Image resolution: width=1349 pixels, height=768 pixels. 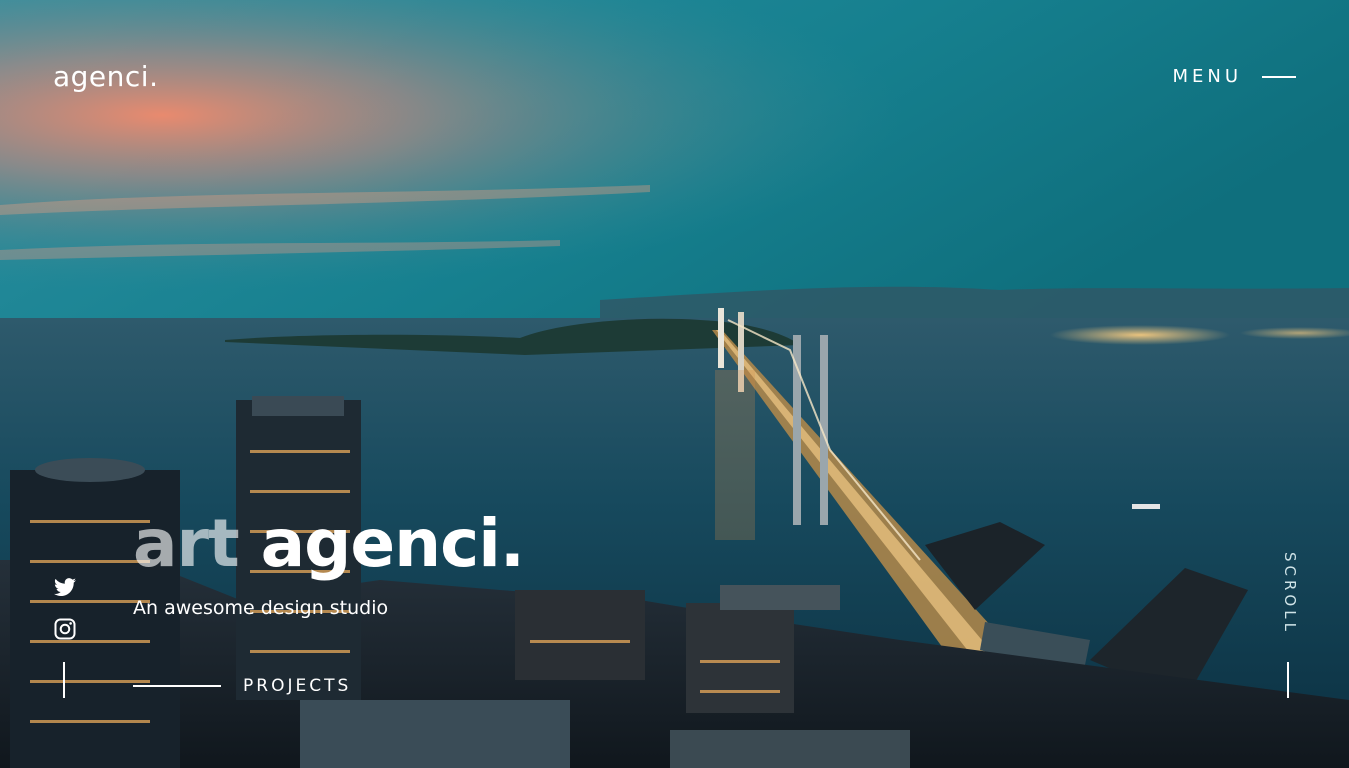 What do you see at coordinates (186, 543) in the screenshot?
I see `hero-title-part1: art` at bounding box center [186, 543].